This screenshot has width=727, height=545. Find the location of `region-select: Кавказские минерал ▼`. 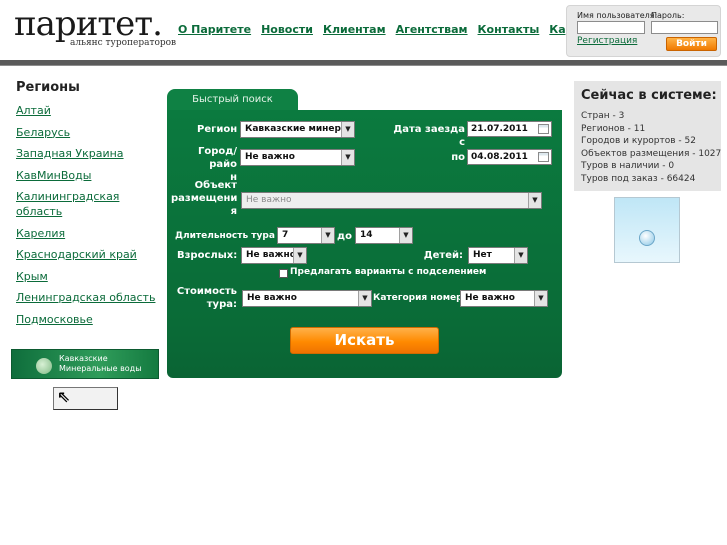

region-select: Кавказские минерал ▼ is located at coordinates (297, 129).